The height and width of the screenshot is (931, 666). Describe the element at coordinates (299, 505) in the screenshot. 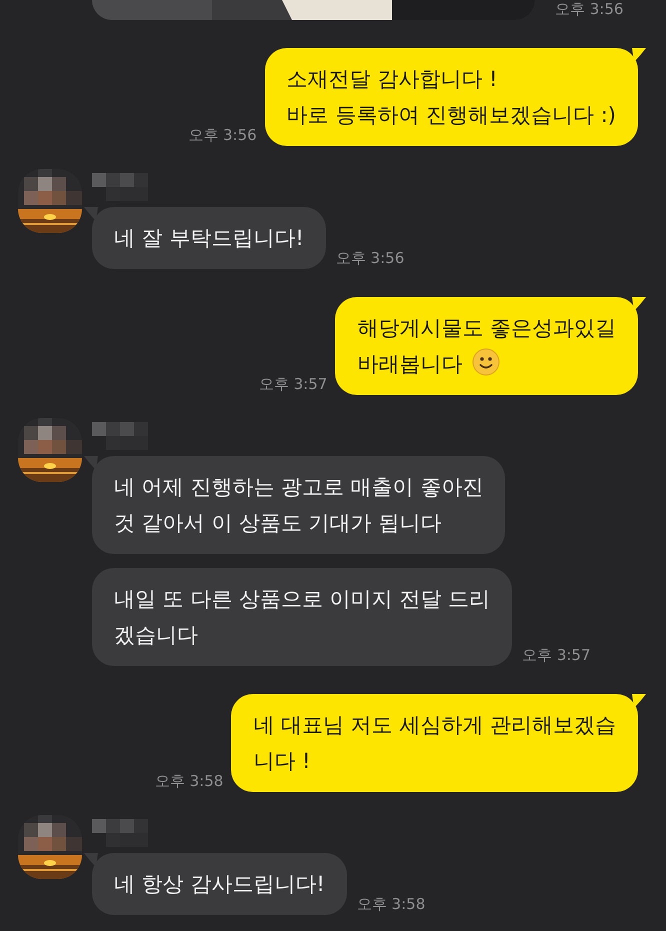

I see `message-bubble: 네 어제 진행하는 광고로 매출이 좋아진 것 같아서 이 상품도 기대가 됩니다` at that location.